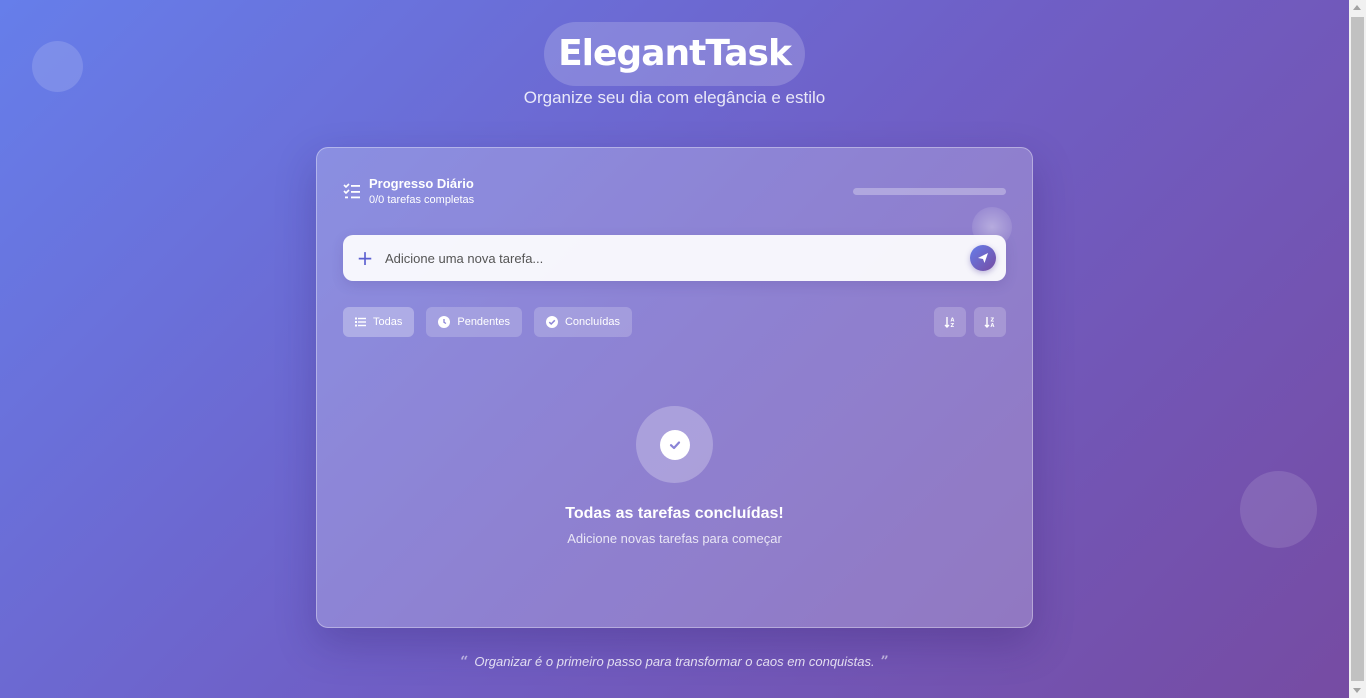  What do you see at coordinates (884, 662) in the screenshot?
I see `quote-close-icon: ”` at bounding box center [884, 662].